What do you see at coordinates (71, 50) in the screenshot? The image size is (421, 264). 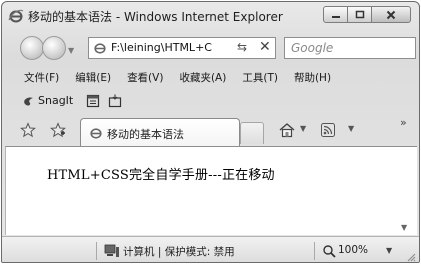 I see `recent-pages-dropdown-icon: ▼` at bounding box center [71, 50].